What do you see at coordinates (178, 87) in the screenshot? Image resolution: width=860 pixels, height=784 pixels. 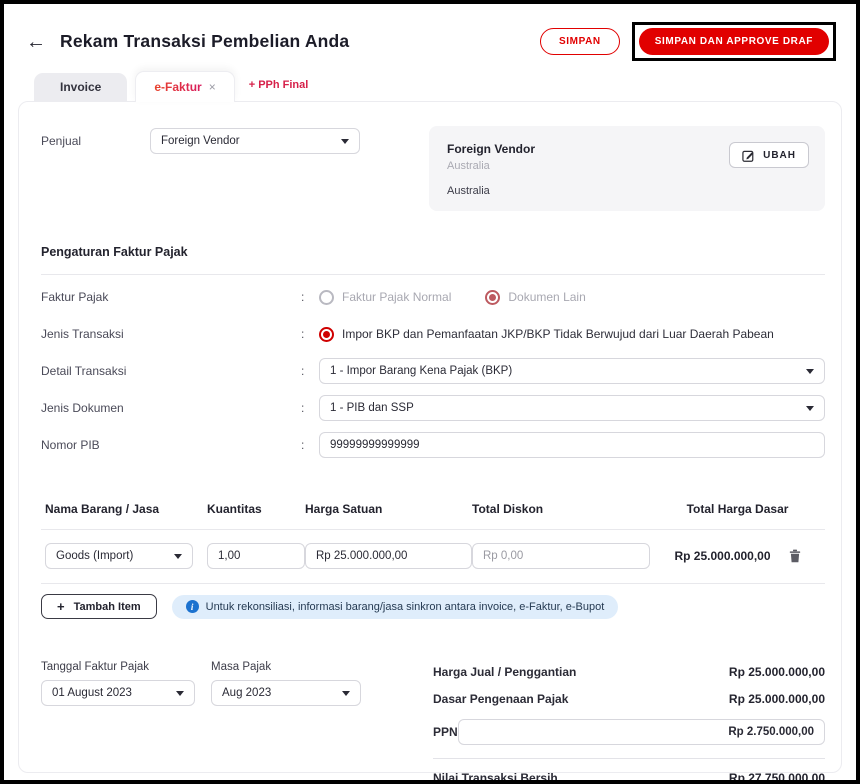 I see `tab-efaktur-label: e-Faktur` at bounding box center [178, 87].